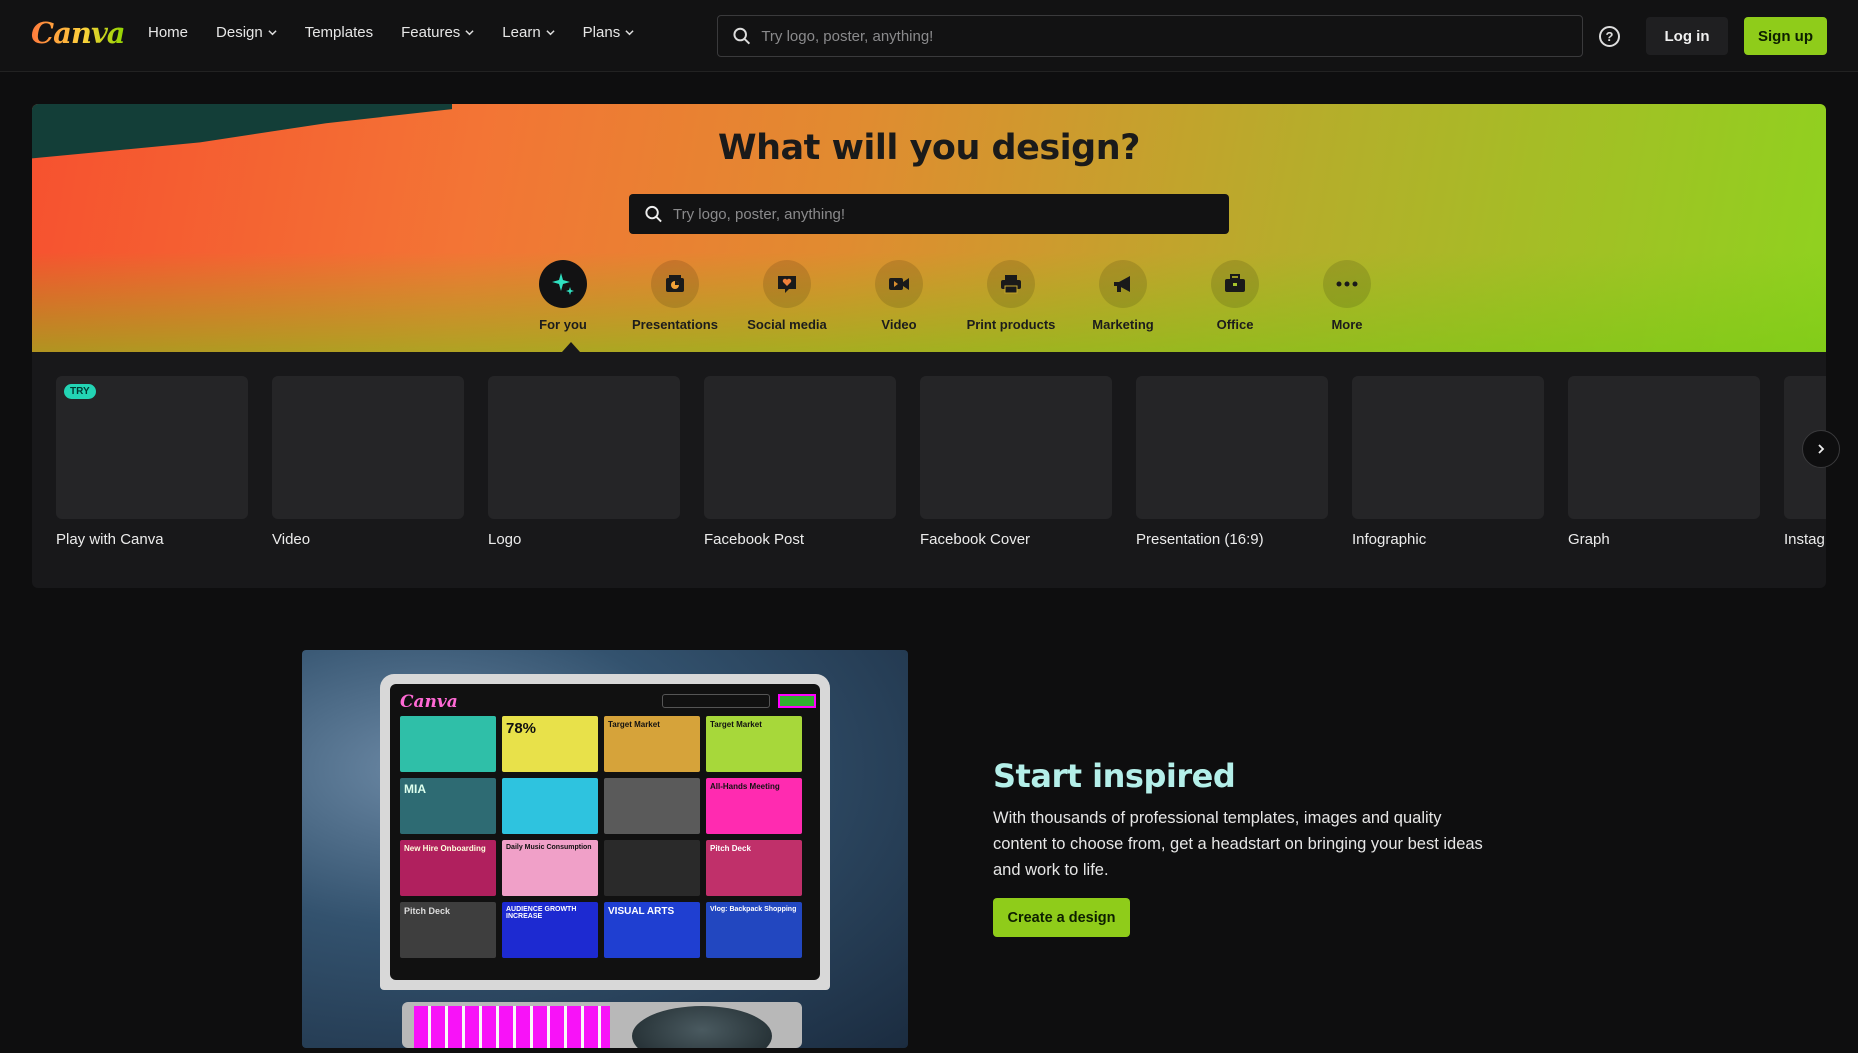 The height and width of the screenshot is (1053, 1858). What do you see at coordinates (1114, 776) in the screenshot?
I see `promo-title: Start inspired` at bounding box center [1114, 776].